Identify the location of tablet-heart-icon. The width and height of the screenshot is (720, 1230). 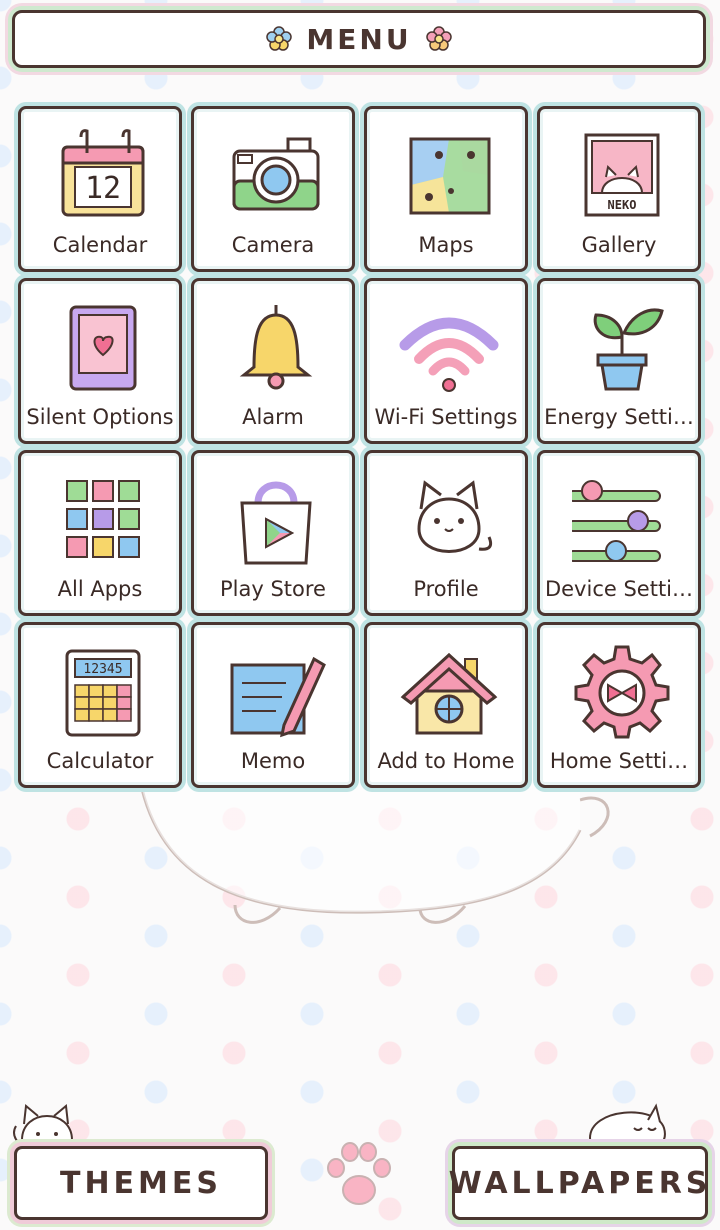
(103, 348).